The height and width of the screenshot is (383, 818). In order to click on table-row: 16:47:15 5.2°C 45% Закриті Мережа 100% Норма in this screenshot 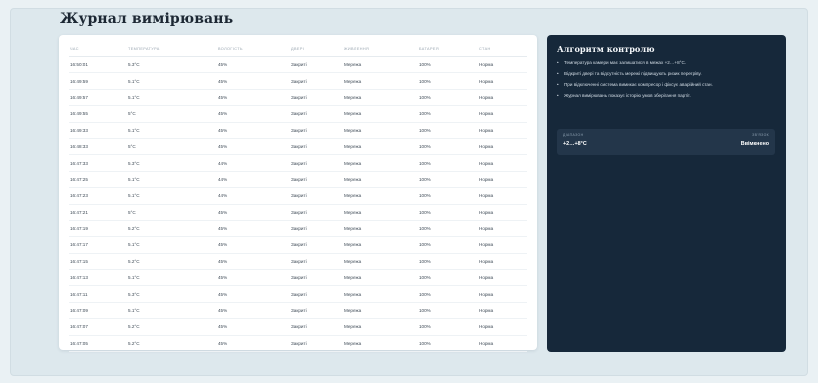, I will do `click(298, 262)`.